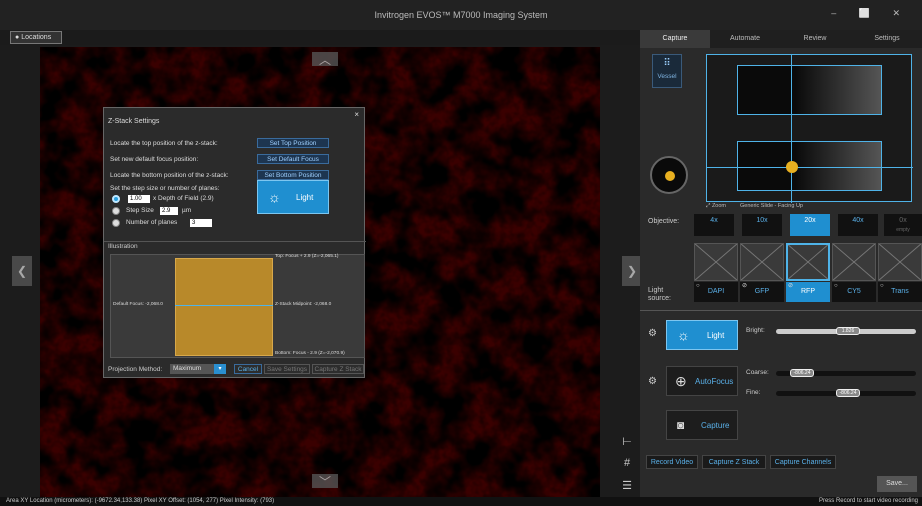  Describe the element at coordinates (164, 143) in the screenshot. I see `top-position-label: Locate the top position of the z-stack:` at that location.